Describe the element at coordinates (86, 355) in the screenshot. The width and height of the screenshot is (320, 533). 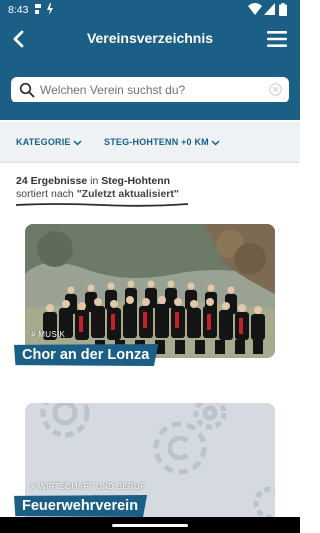
I see `card-title: Chor an der Lonza` at that location.